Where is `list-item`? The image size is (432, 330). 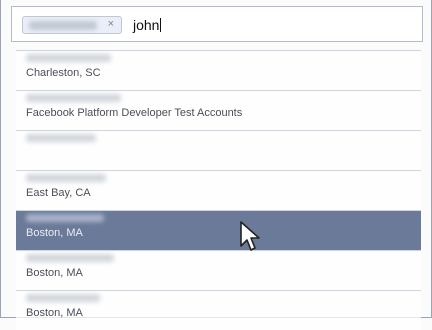
list-item is located at coordinates (218, 150).